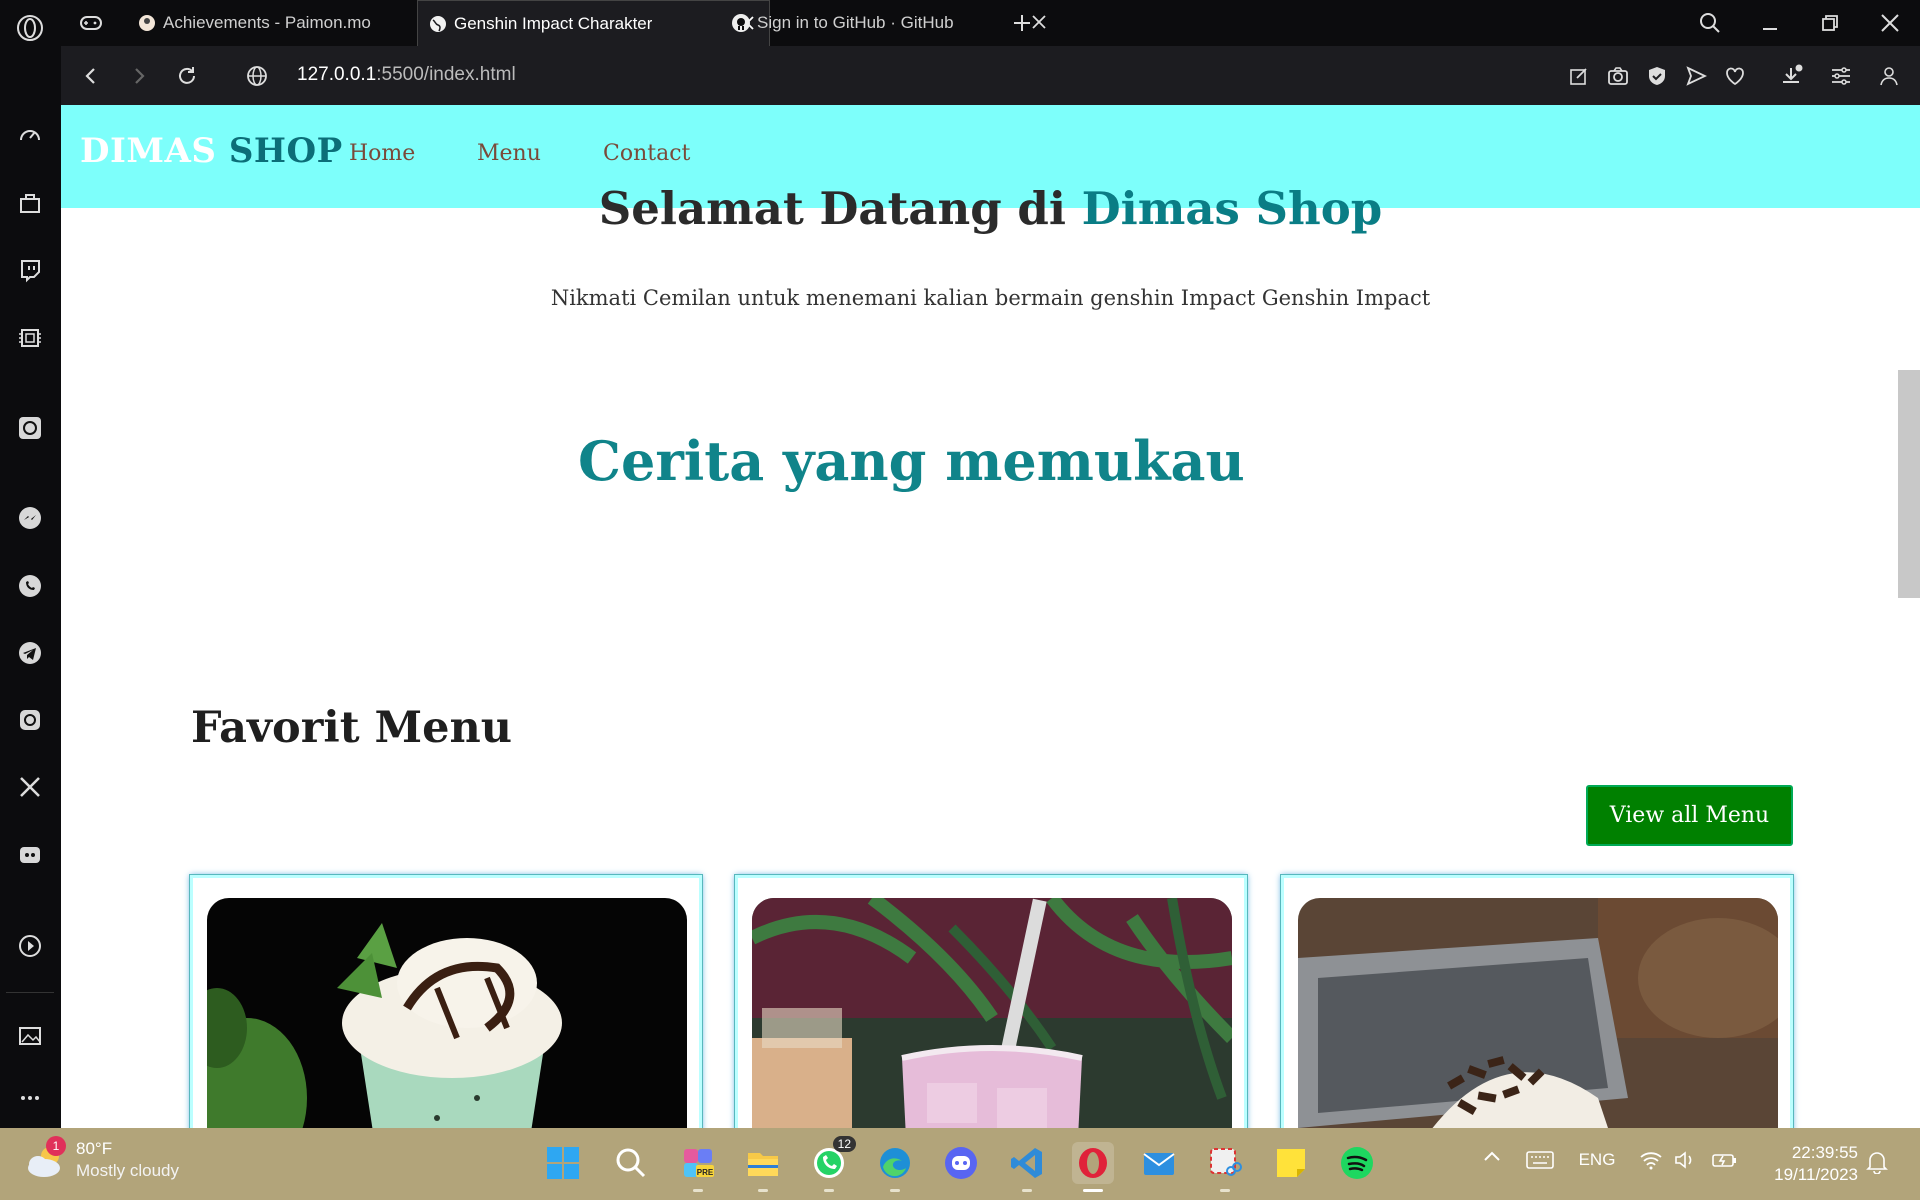 Image resolution: width=1920 pixels, height=1200 pixels. I want to click on back-icon, so click(91, 76).